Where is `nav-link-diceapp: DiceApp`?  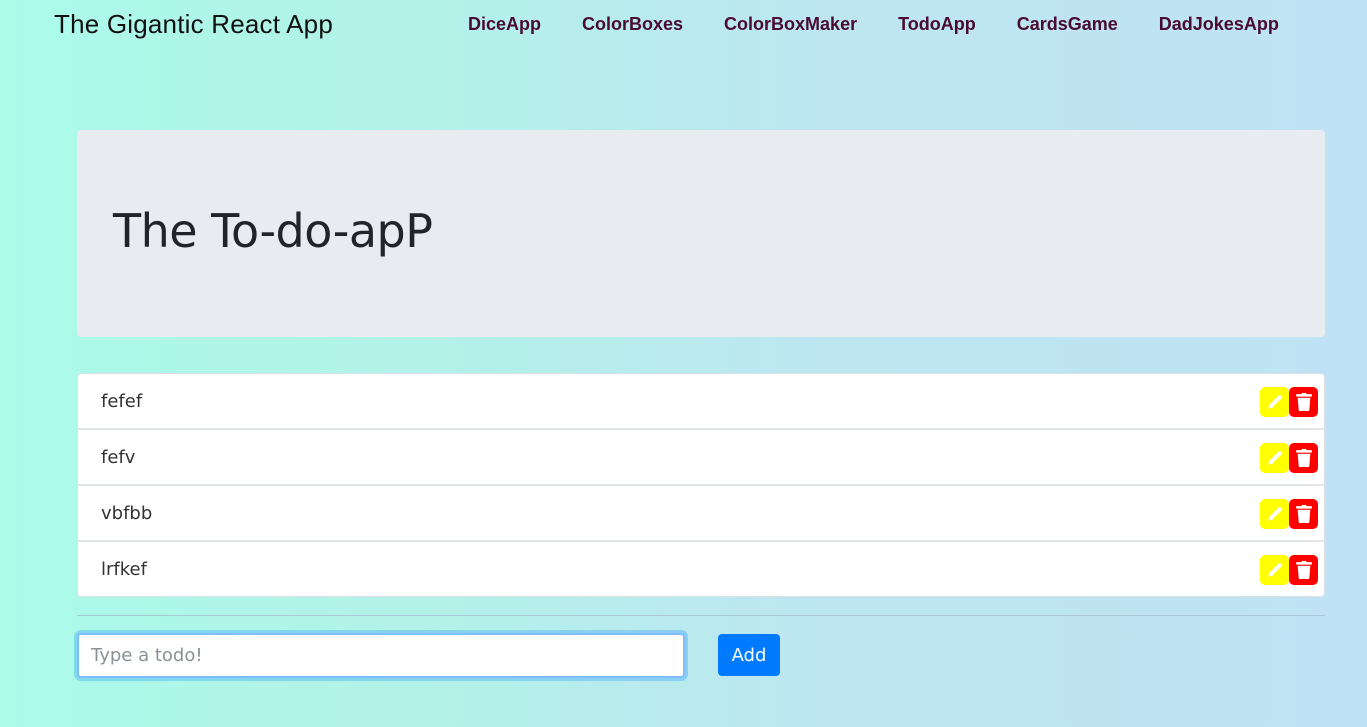
nav-link-diceapp: DiceApp is located at coordinates (504, 24).